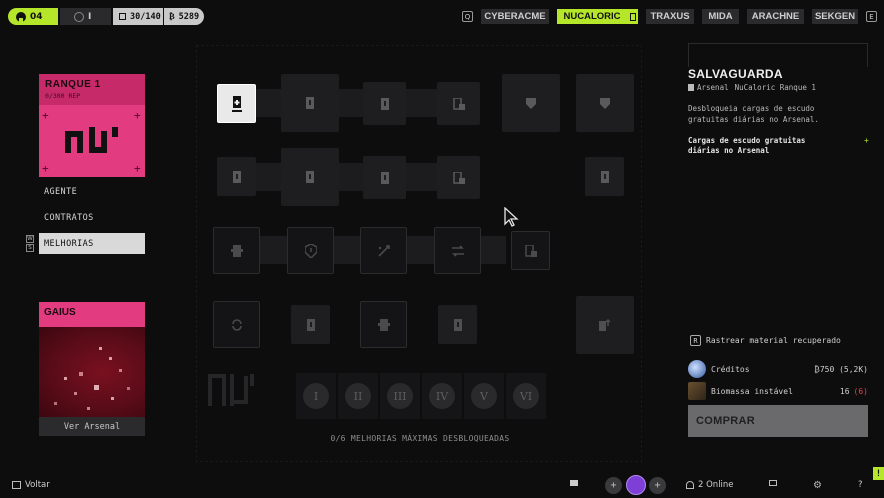 This screenshot has width=884, height=498. What do you see at coordinates (697, 369) in the screenshot?
I see `credits-icon` at bounding box center [697, 369].